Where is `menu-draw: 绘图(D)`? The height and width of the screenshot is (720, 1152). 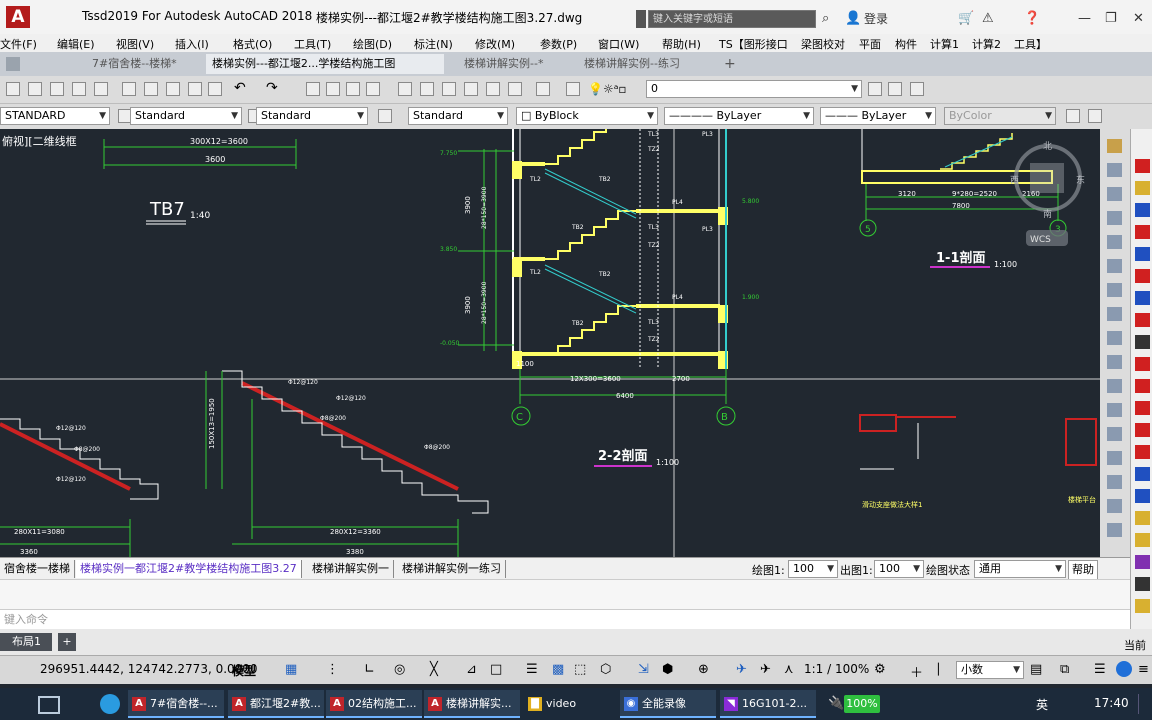
menu-draw: 绘图(D) is located at coordinates (372, 44).